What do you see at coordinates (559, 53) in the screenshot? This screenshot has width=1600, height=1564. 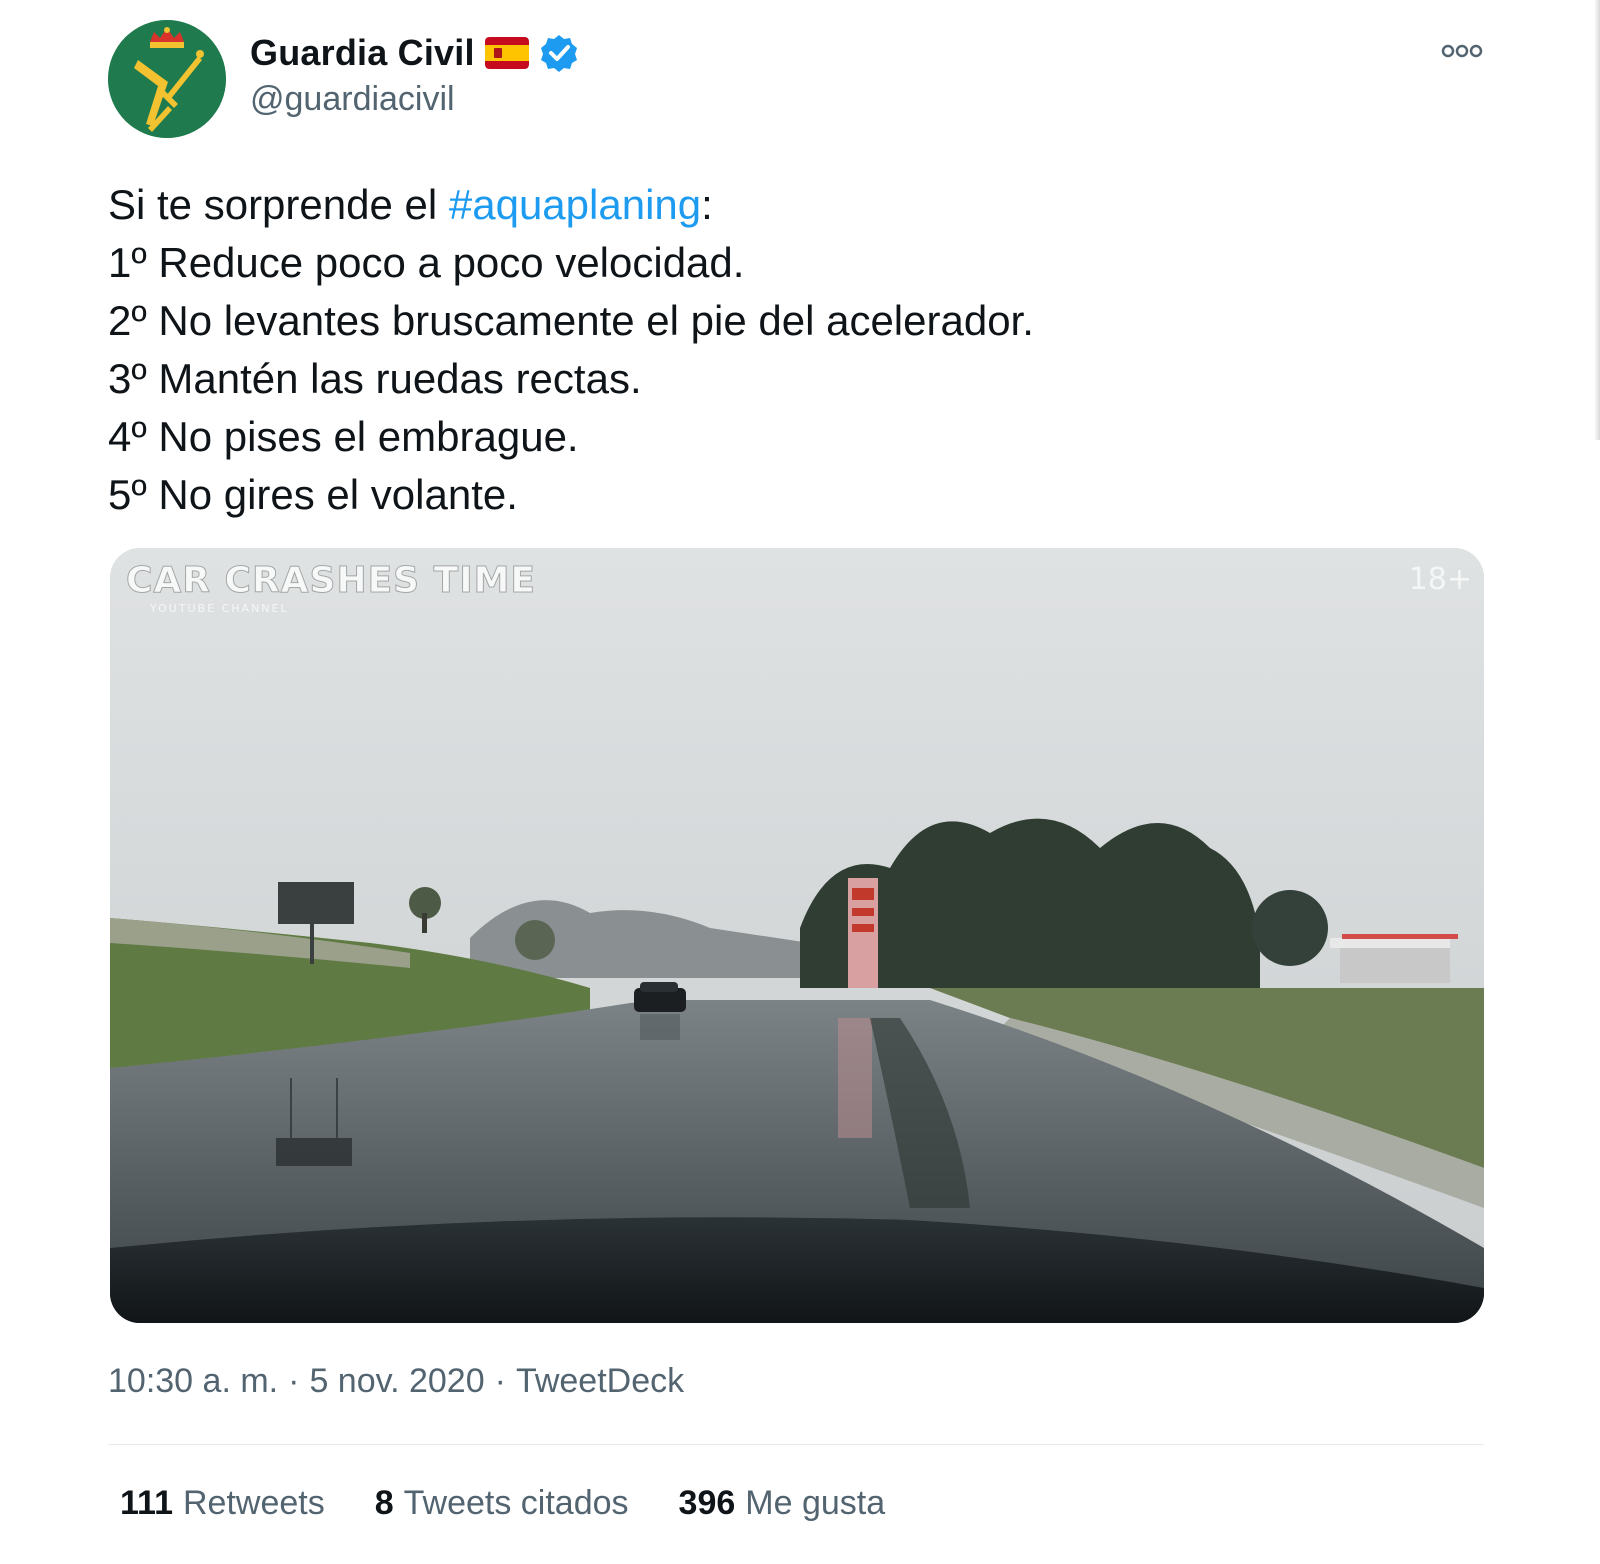 I see `verified-badge-icon` at bounding box center [559, 53].